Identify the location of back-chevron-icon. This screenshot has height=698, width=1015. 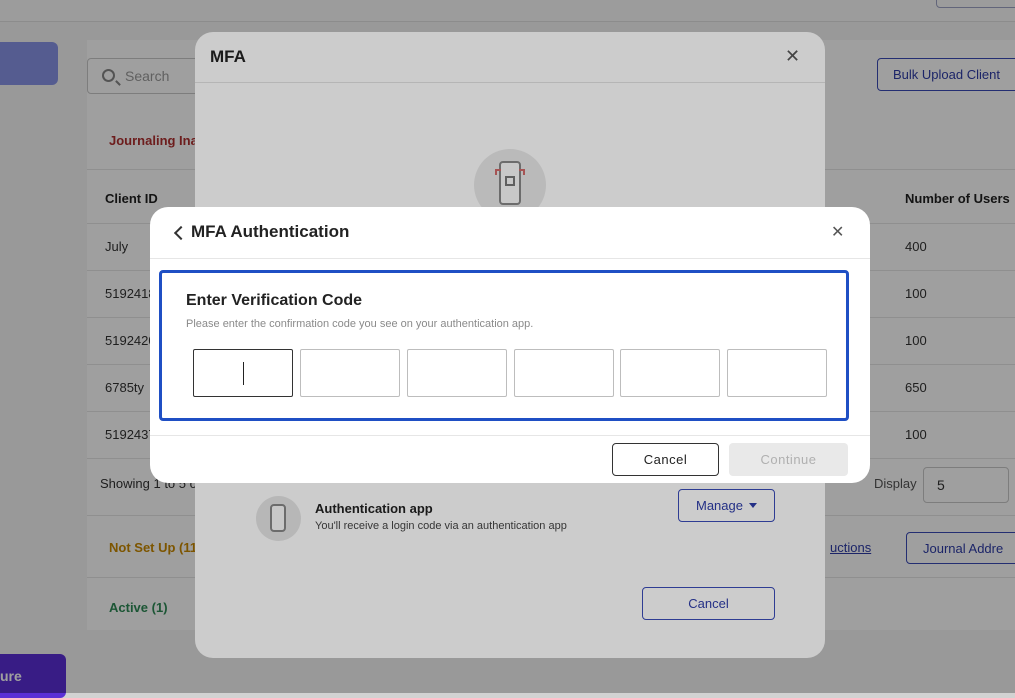
(179, 233).